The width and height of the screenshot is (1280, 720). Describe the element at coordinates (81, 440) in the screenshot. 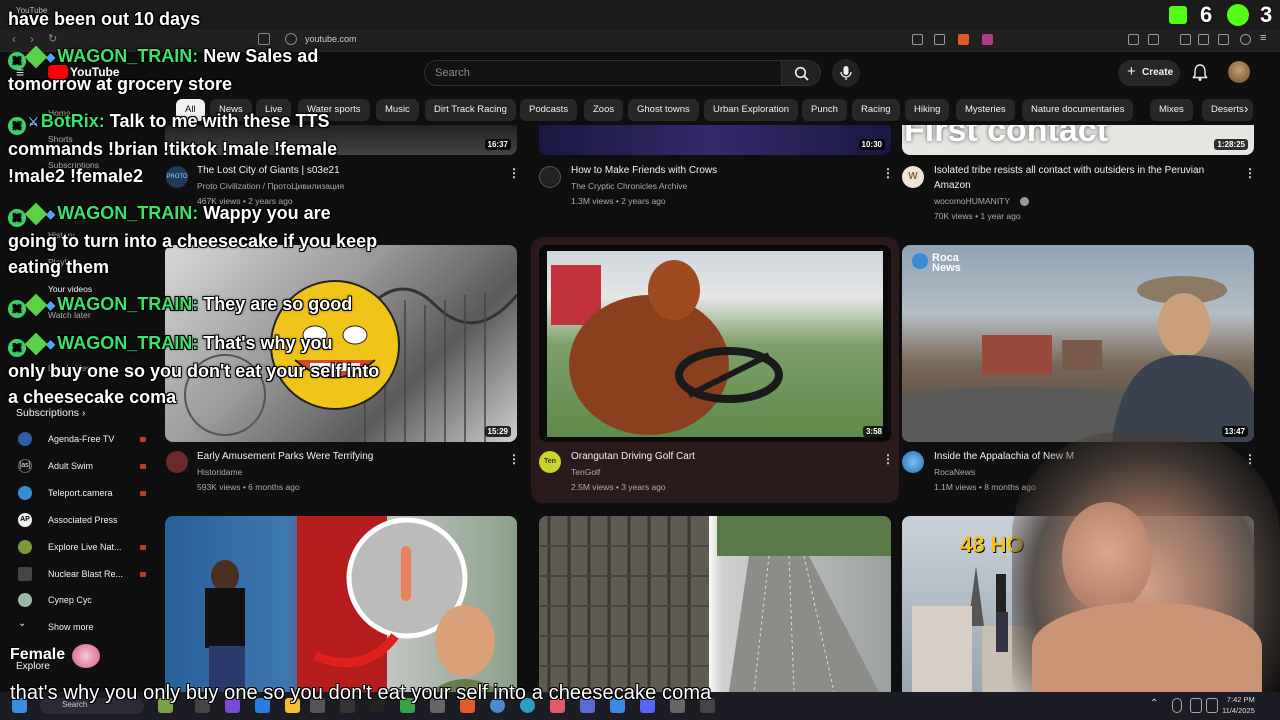

I see `sidebar-item-agenda-free-tv: Agenda-Free TV` at that location.